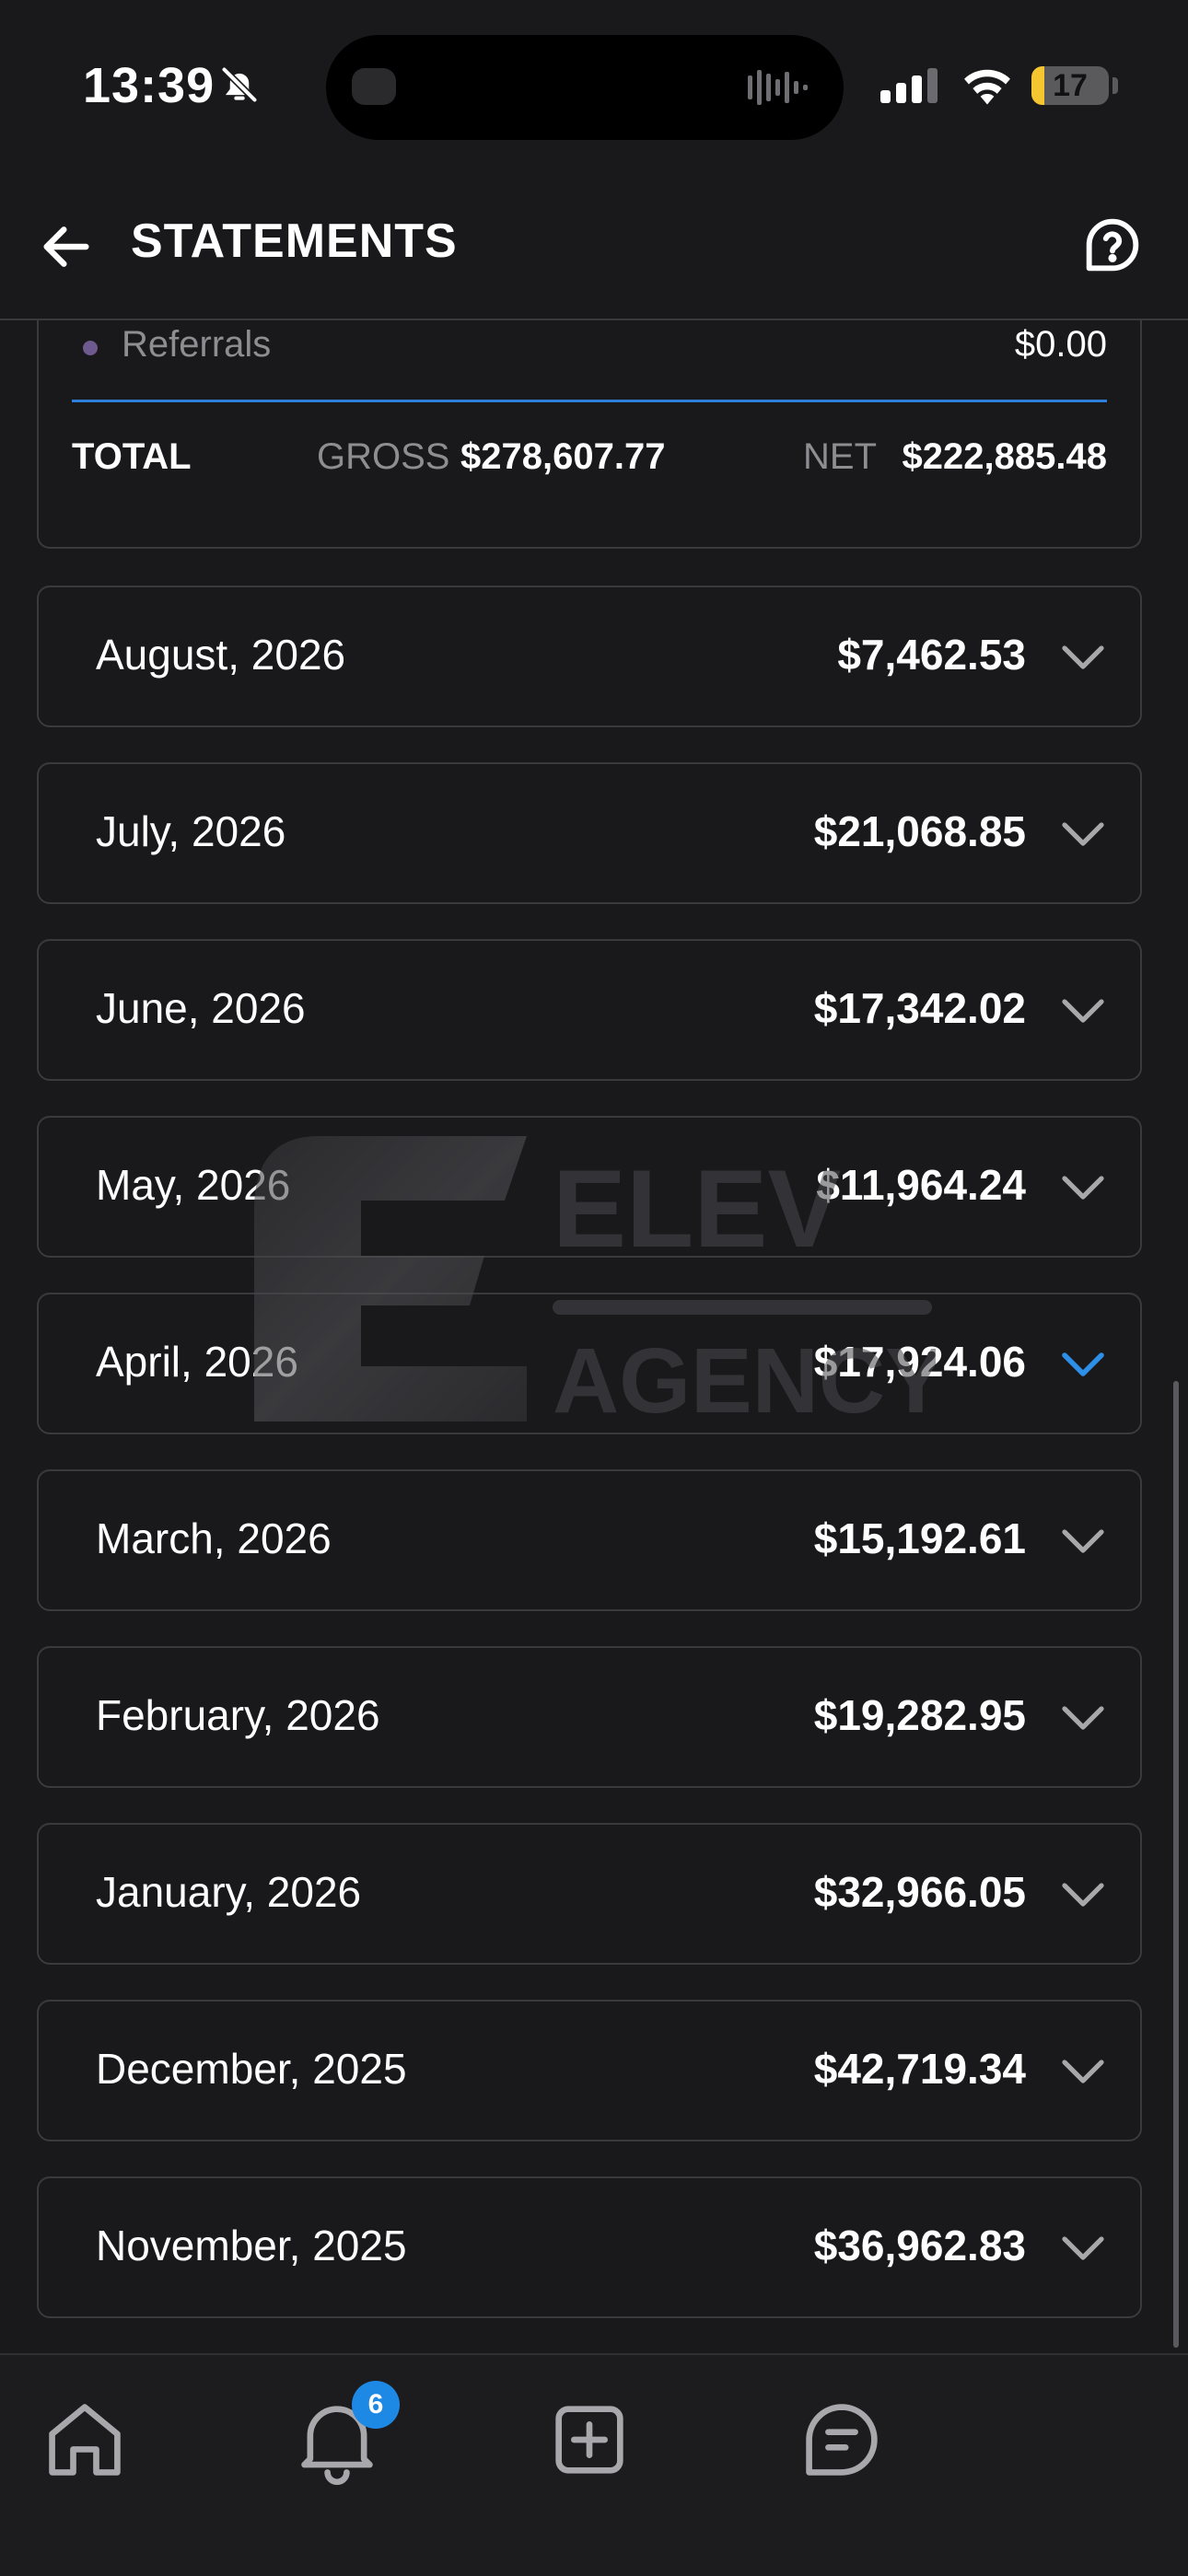 This screenshot has width=1188, height=2576. Describe the element at coordinates (1004, 456) in the screenshot. I see `net-value: $222,885.48` at that location.